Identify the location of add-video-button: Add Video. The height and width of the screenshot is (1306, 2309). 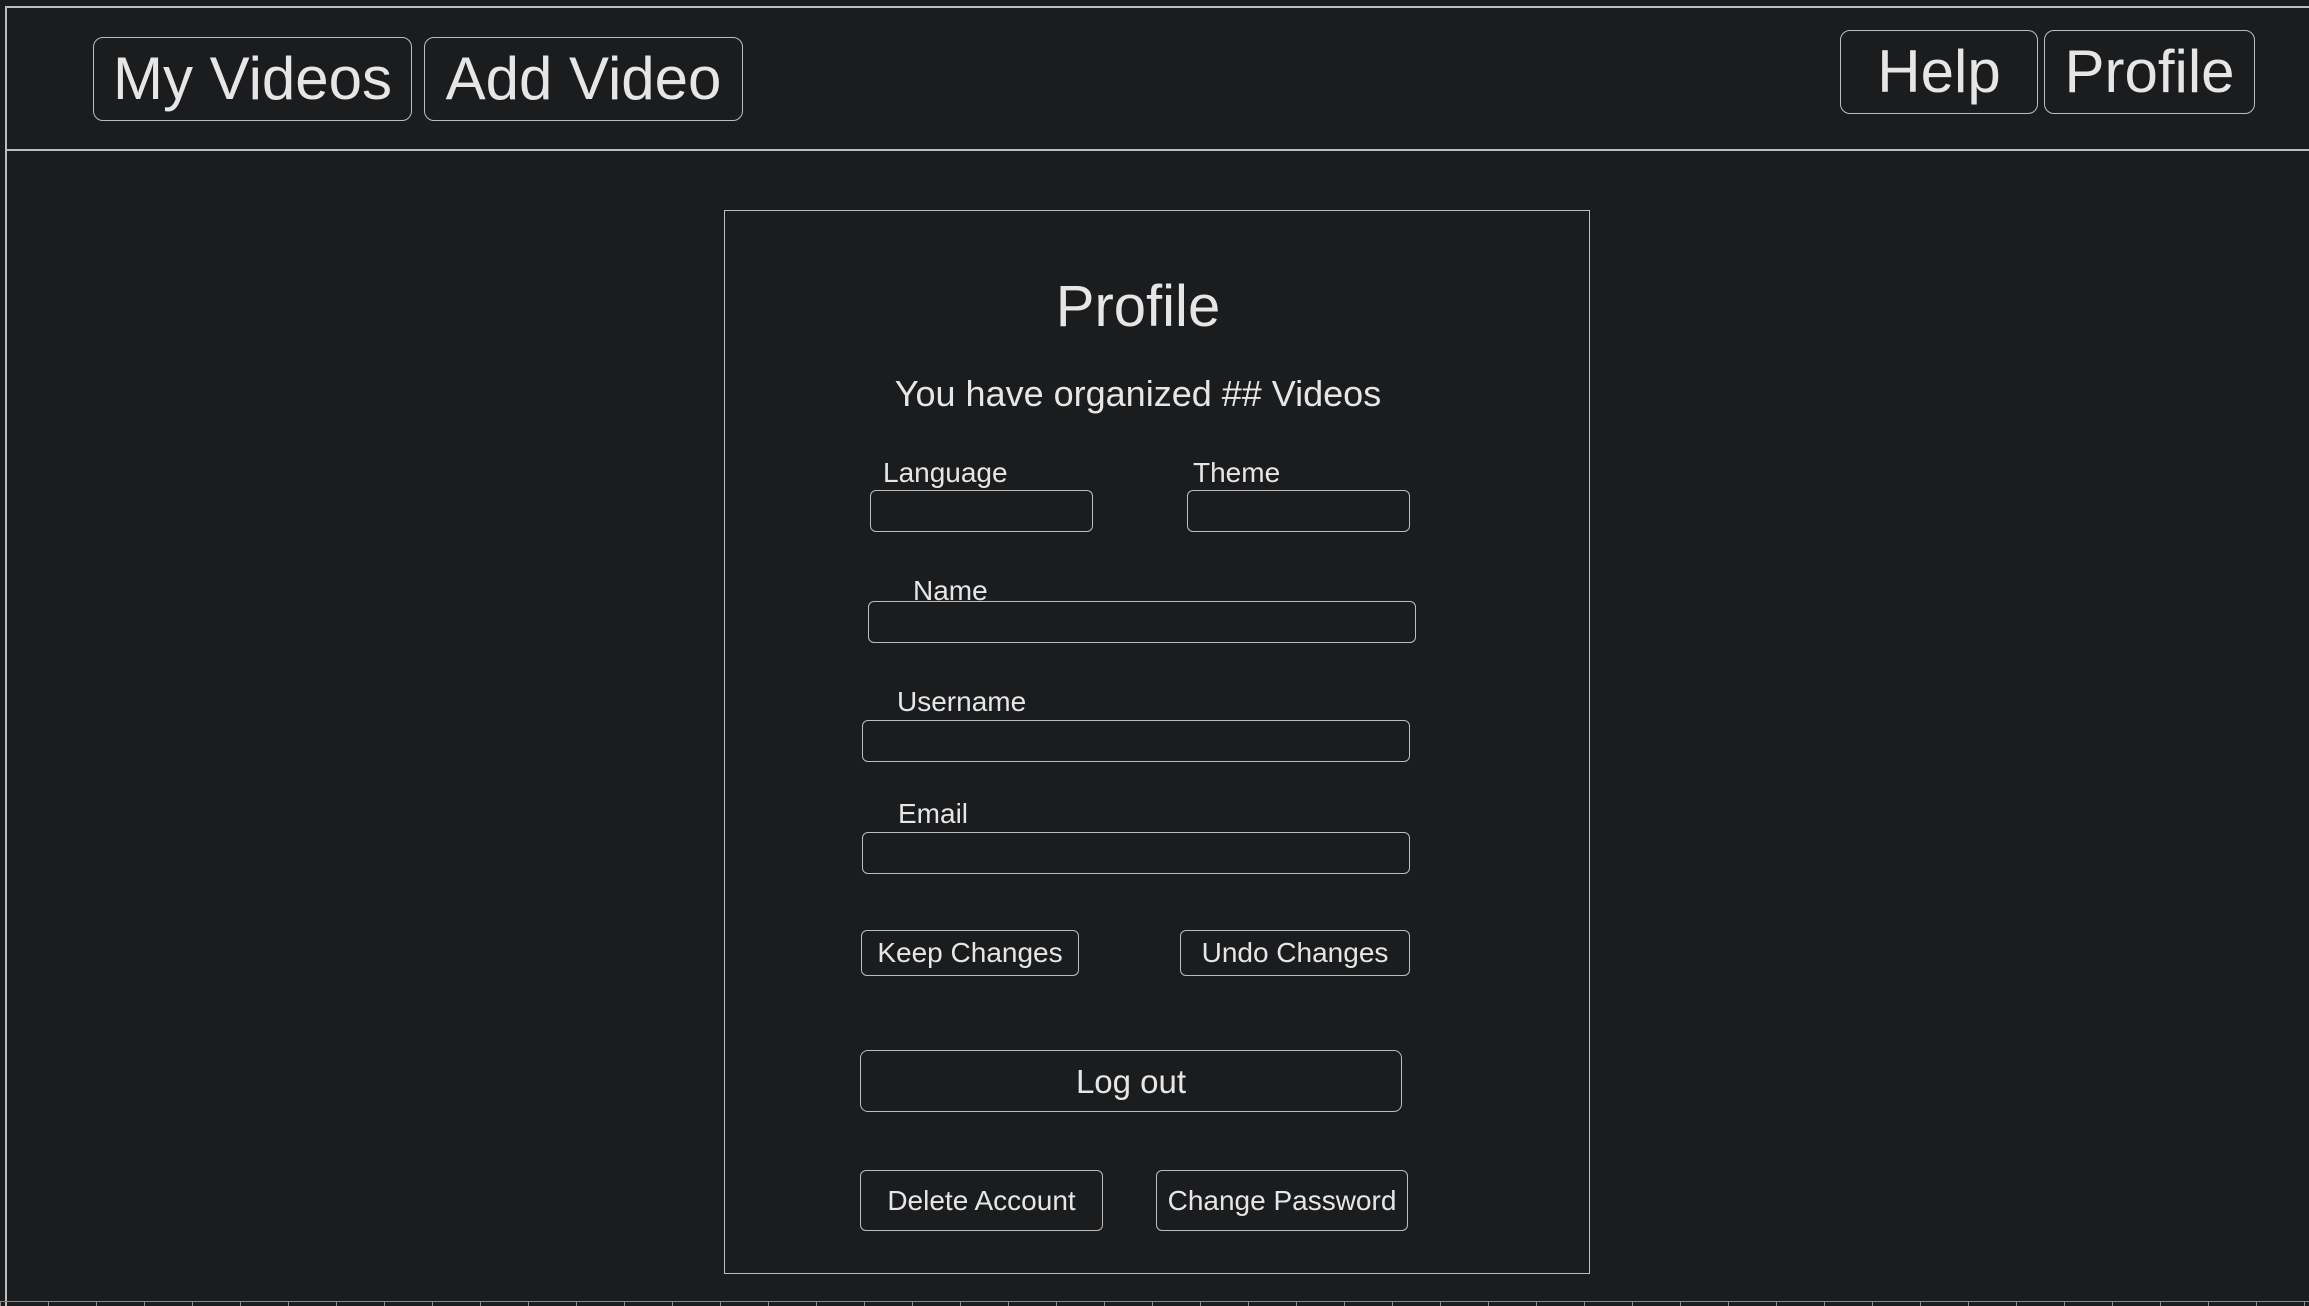
(583, 79).